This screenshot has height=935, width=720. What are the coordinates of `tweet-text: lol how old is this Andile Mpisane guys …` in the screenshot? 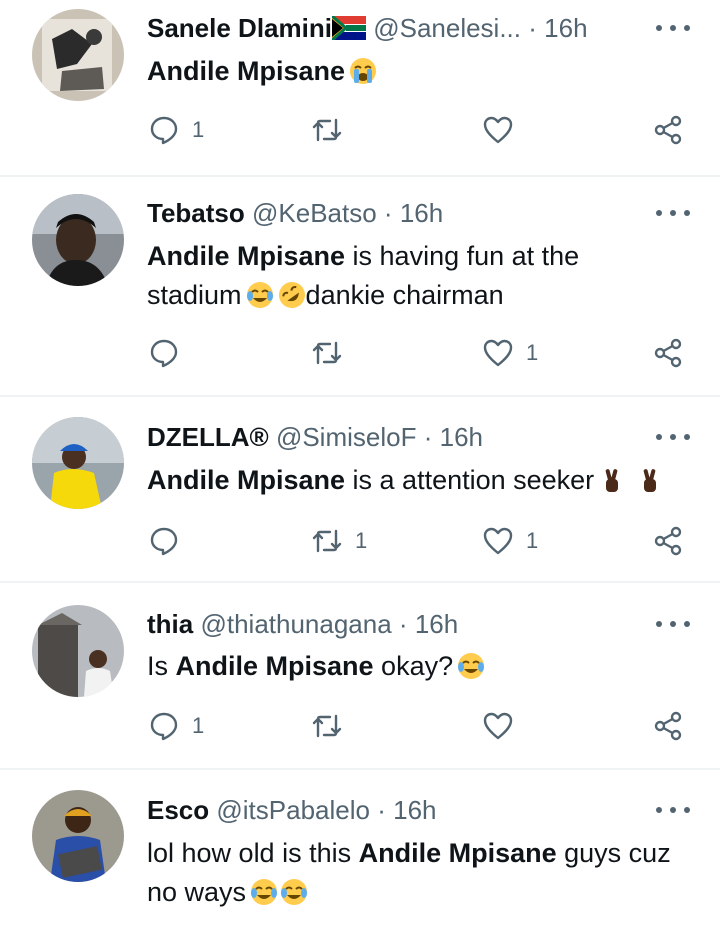 It's located at (409, 872).